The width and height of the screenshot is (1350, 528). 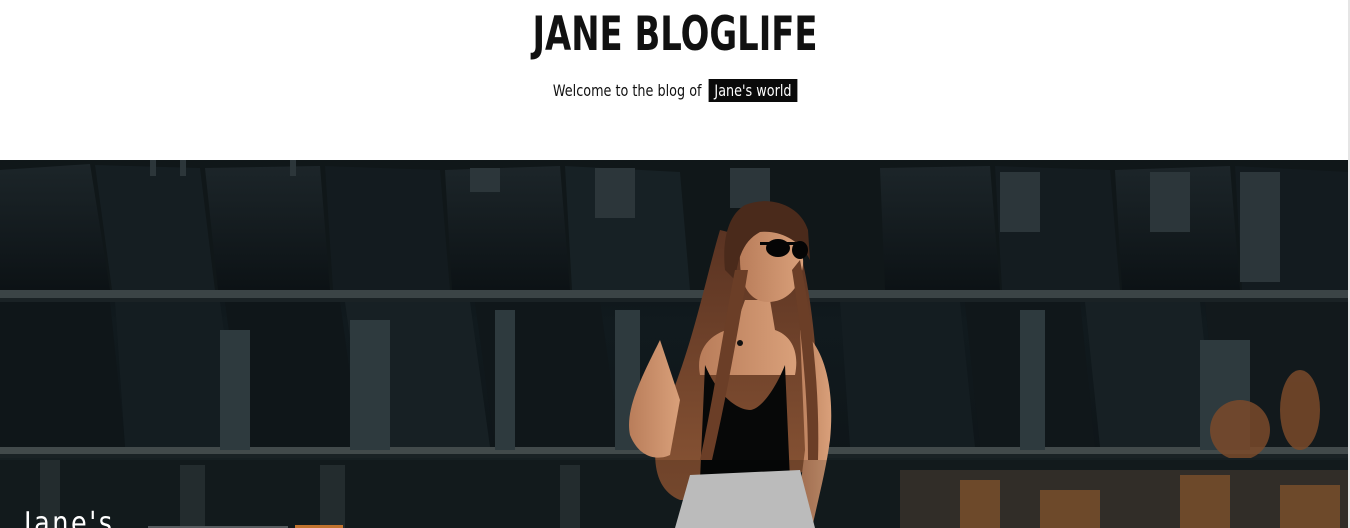 I want to click on tagline-highlight: Jane's world, so click(x=753, y=90).